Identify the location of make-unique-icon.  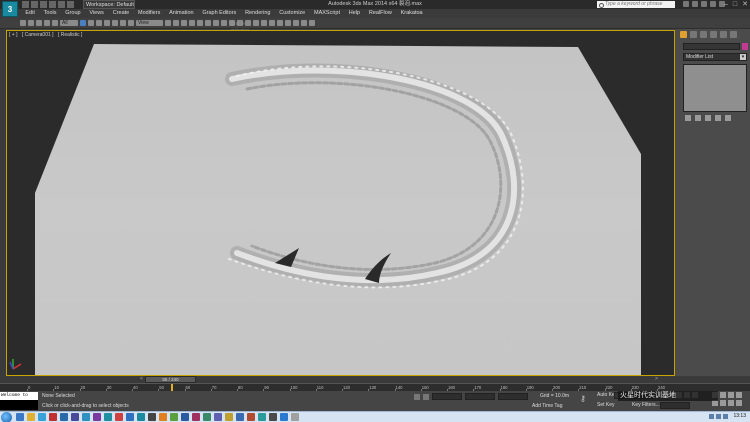
(708, 118).